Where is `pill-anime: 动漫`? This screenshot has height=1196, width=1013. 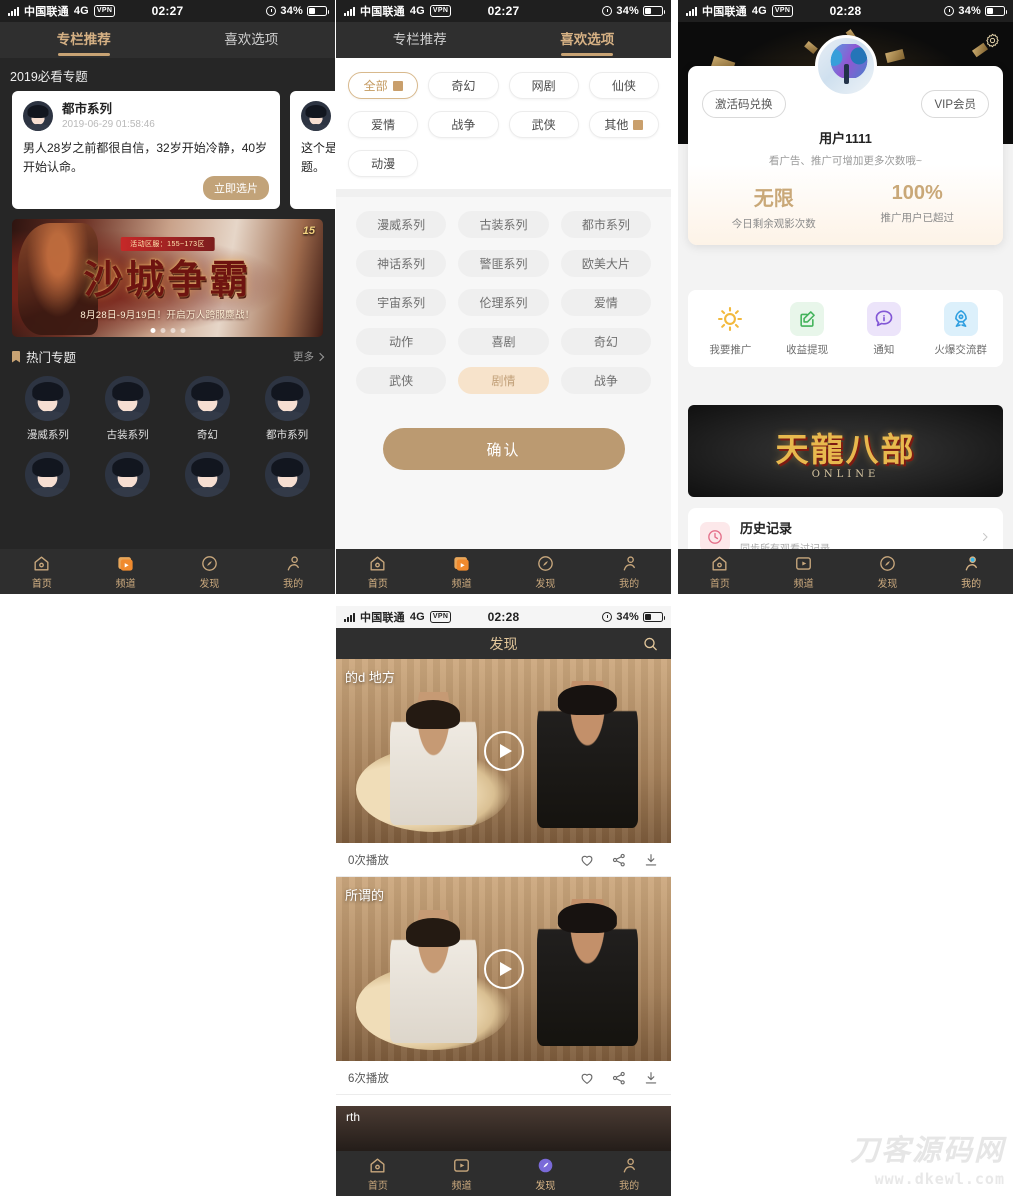 pill-anime: 动漫 is located at coordinates (383, 163).